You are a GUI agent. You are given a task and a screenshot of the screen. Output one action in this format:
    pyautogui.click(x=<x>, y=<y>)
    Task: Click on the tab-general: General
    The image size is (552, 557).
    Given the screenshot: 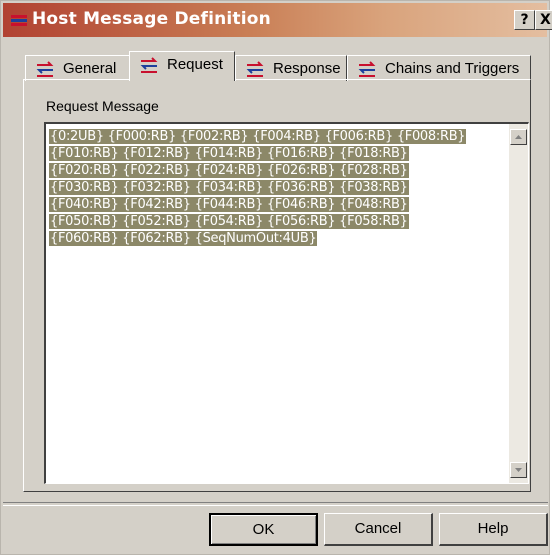 What is the action you would take?
    pyautogui.click(x=78, y=68)
    